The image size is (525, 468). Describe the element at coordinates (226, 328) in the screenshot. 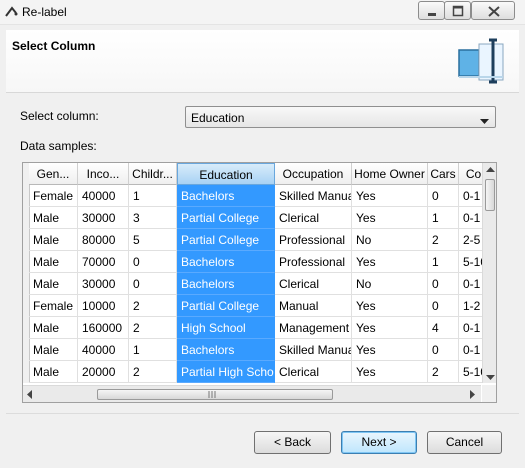

I see `table-cell: High School` at that location.